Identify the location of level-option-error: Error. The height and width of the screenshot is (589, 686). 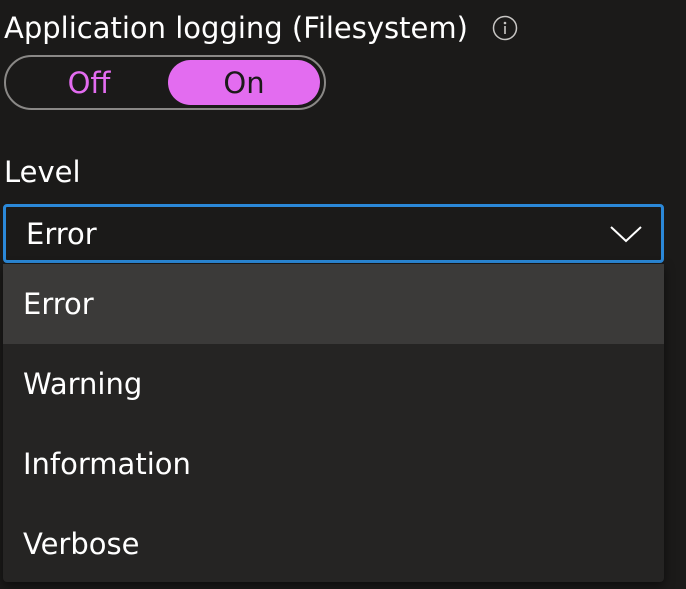
(333, 304).